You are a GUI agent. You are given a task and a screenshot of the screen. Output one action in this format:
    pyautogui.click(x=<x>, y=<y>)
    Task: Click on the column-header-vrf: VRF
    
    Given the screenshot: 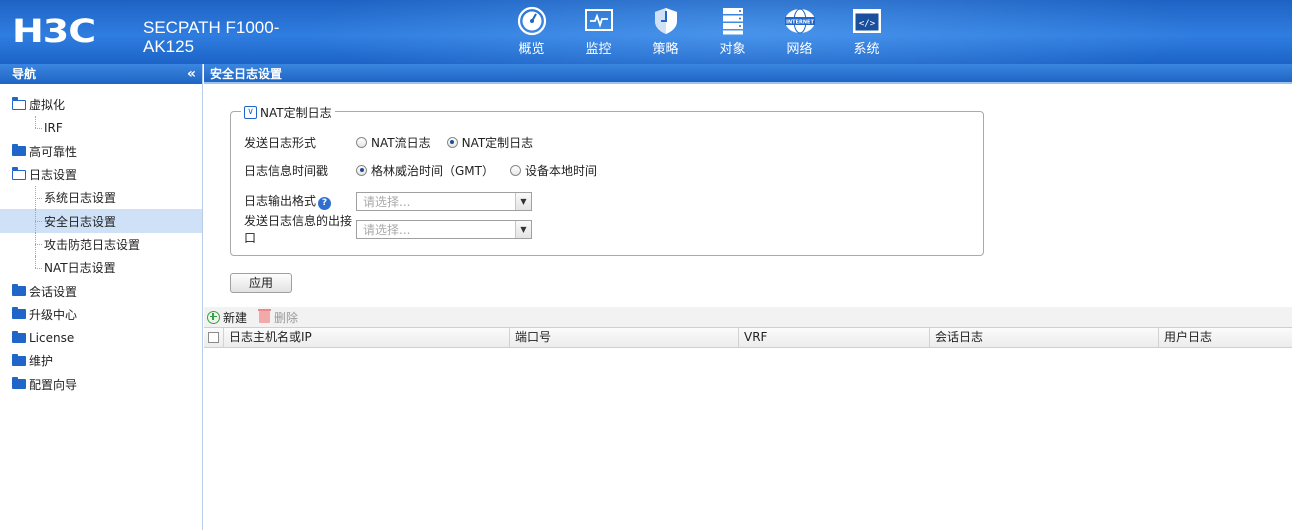 What is the action you would take?
    pyautogui.click(x=834, y=337)
    